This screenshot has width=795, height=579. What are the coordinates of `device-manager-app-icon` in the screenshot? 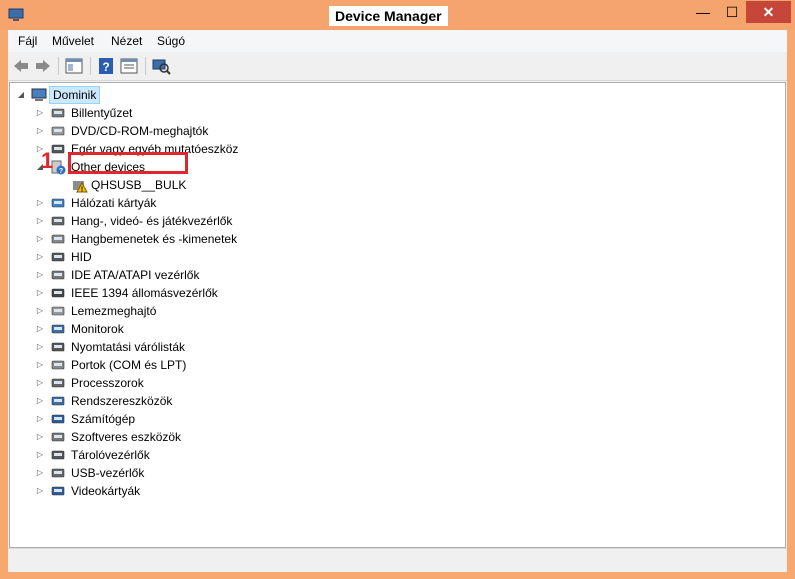 It's located at (16, 14).